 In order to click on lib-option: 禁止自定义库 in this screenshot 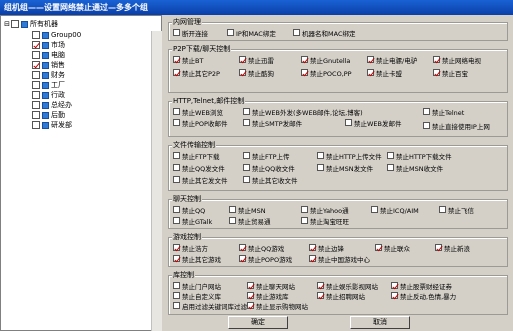, I will do `click(197, 296)`.